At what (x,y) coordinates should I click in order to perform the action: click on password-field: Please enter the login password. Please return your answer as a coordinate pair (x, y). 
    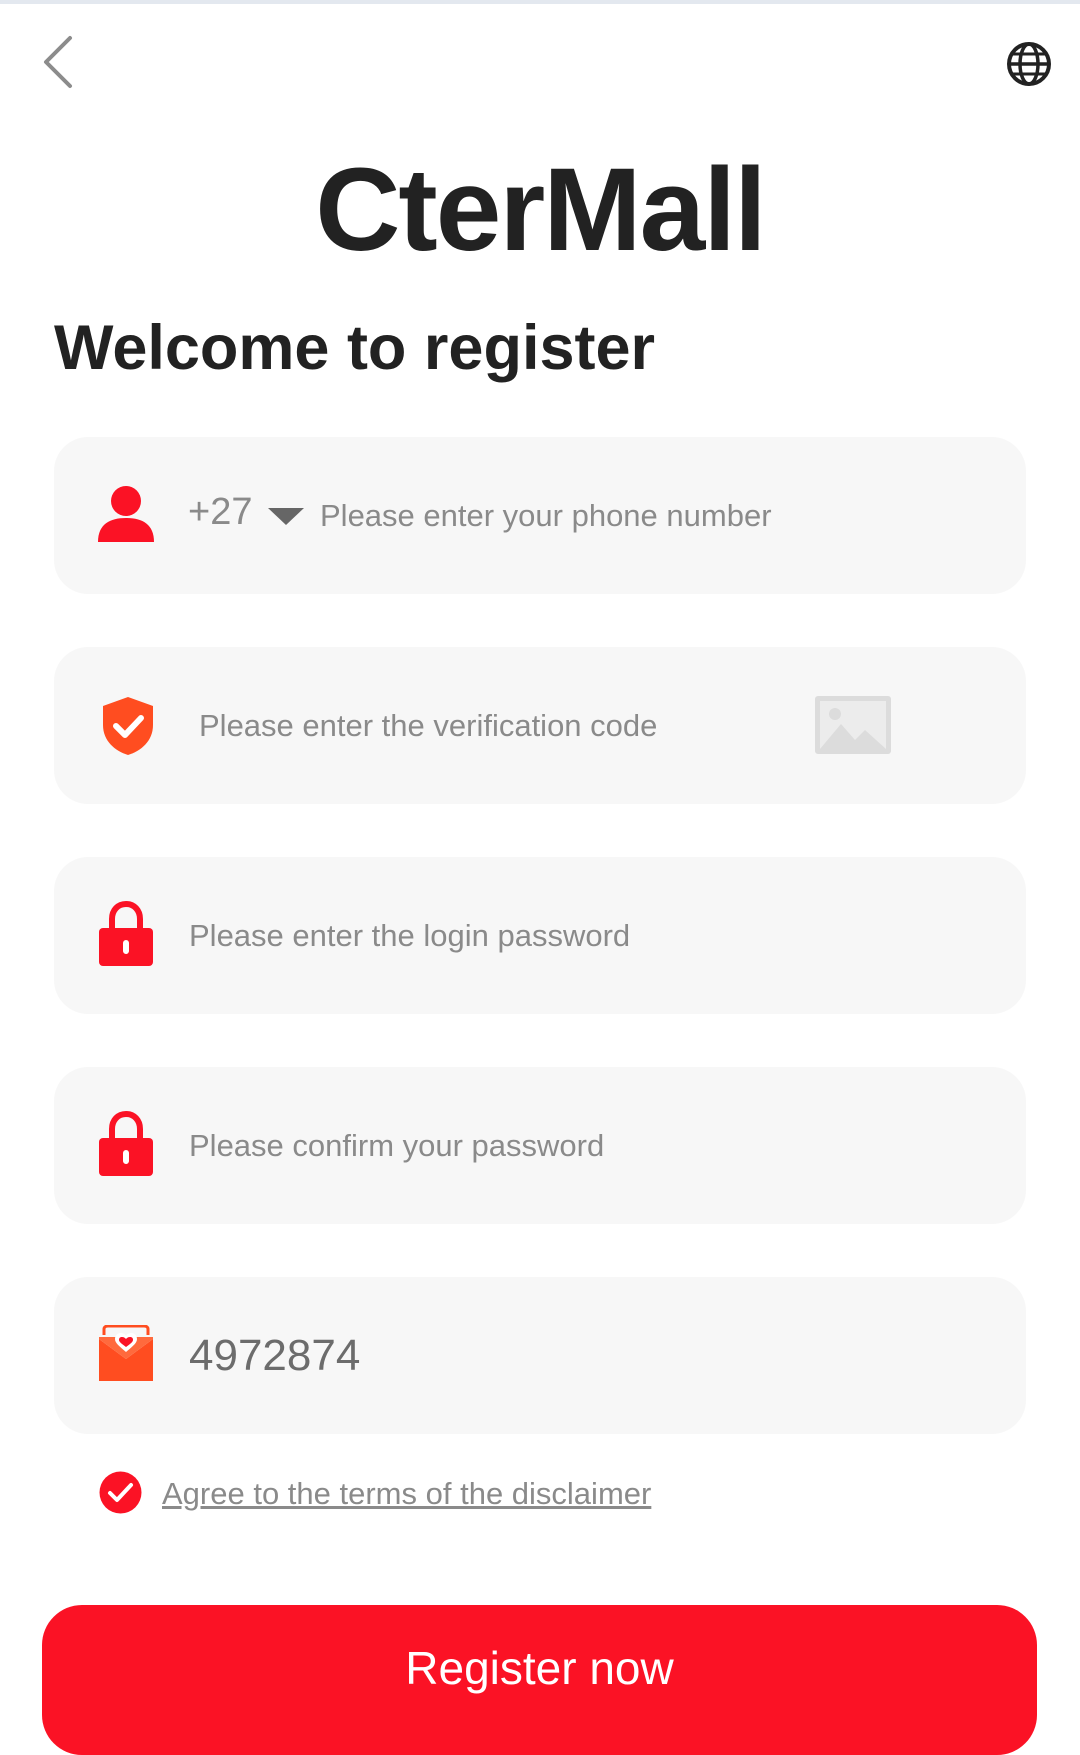
    Looking at the image, I should click on (540, 935).